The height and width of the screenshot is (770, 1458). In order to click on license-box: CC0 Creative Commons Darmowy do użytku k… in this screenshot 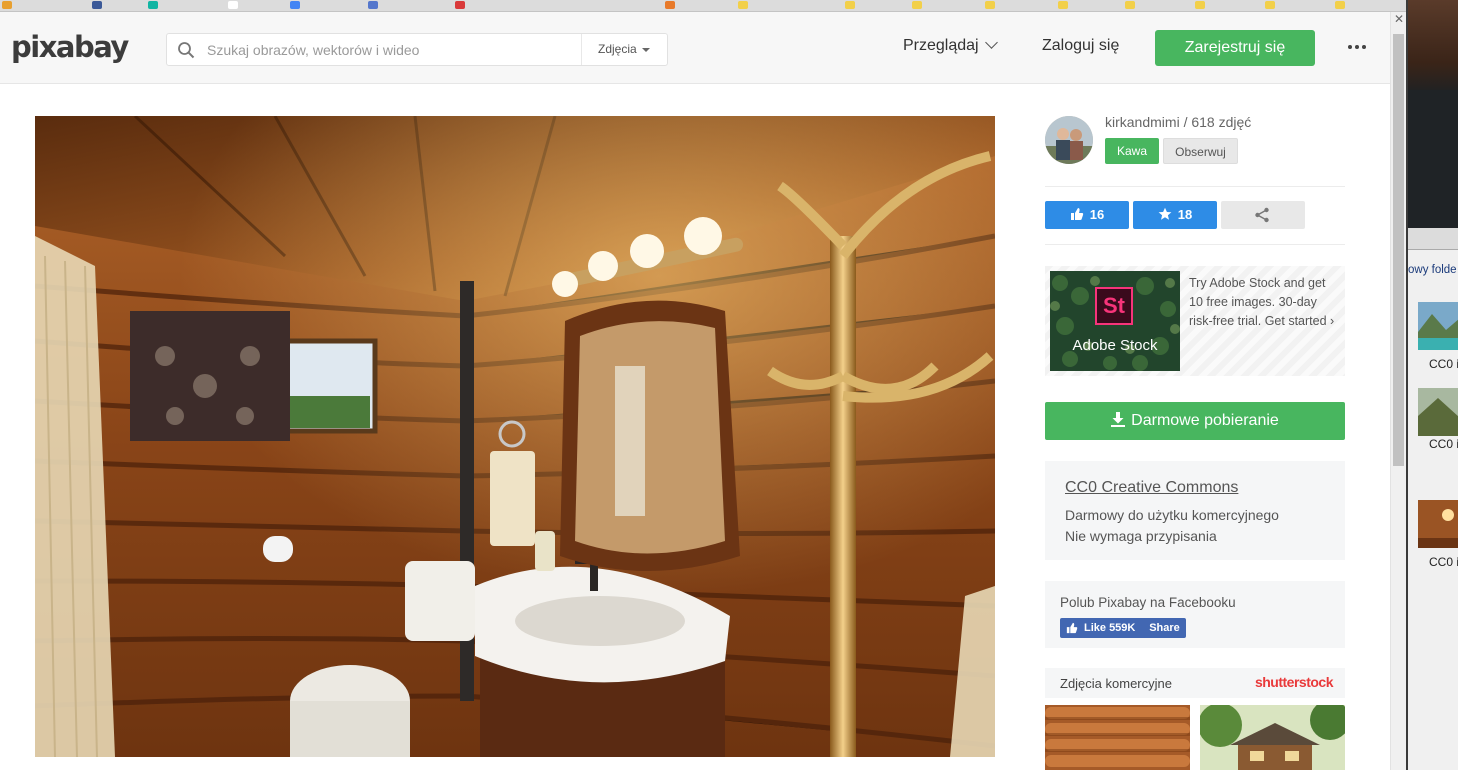, I will do `click(1195, 510)`.